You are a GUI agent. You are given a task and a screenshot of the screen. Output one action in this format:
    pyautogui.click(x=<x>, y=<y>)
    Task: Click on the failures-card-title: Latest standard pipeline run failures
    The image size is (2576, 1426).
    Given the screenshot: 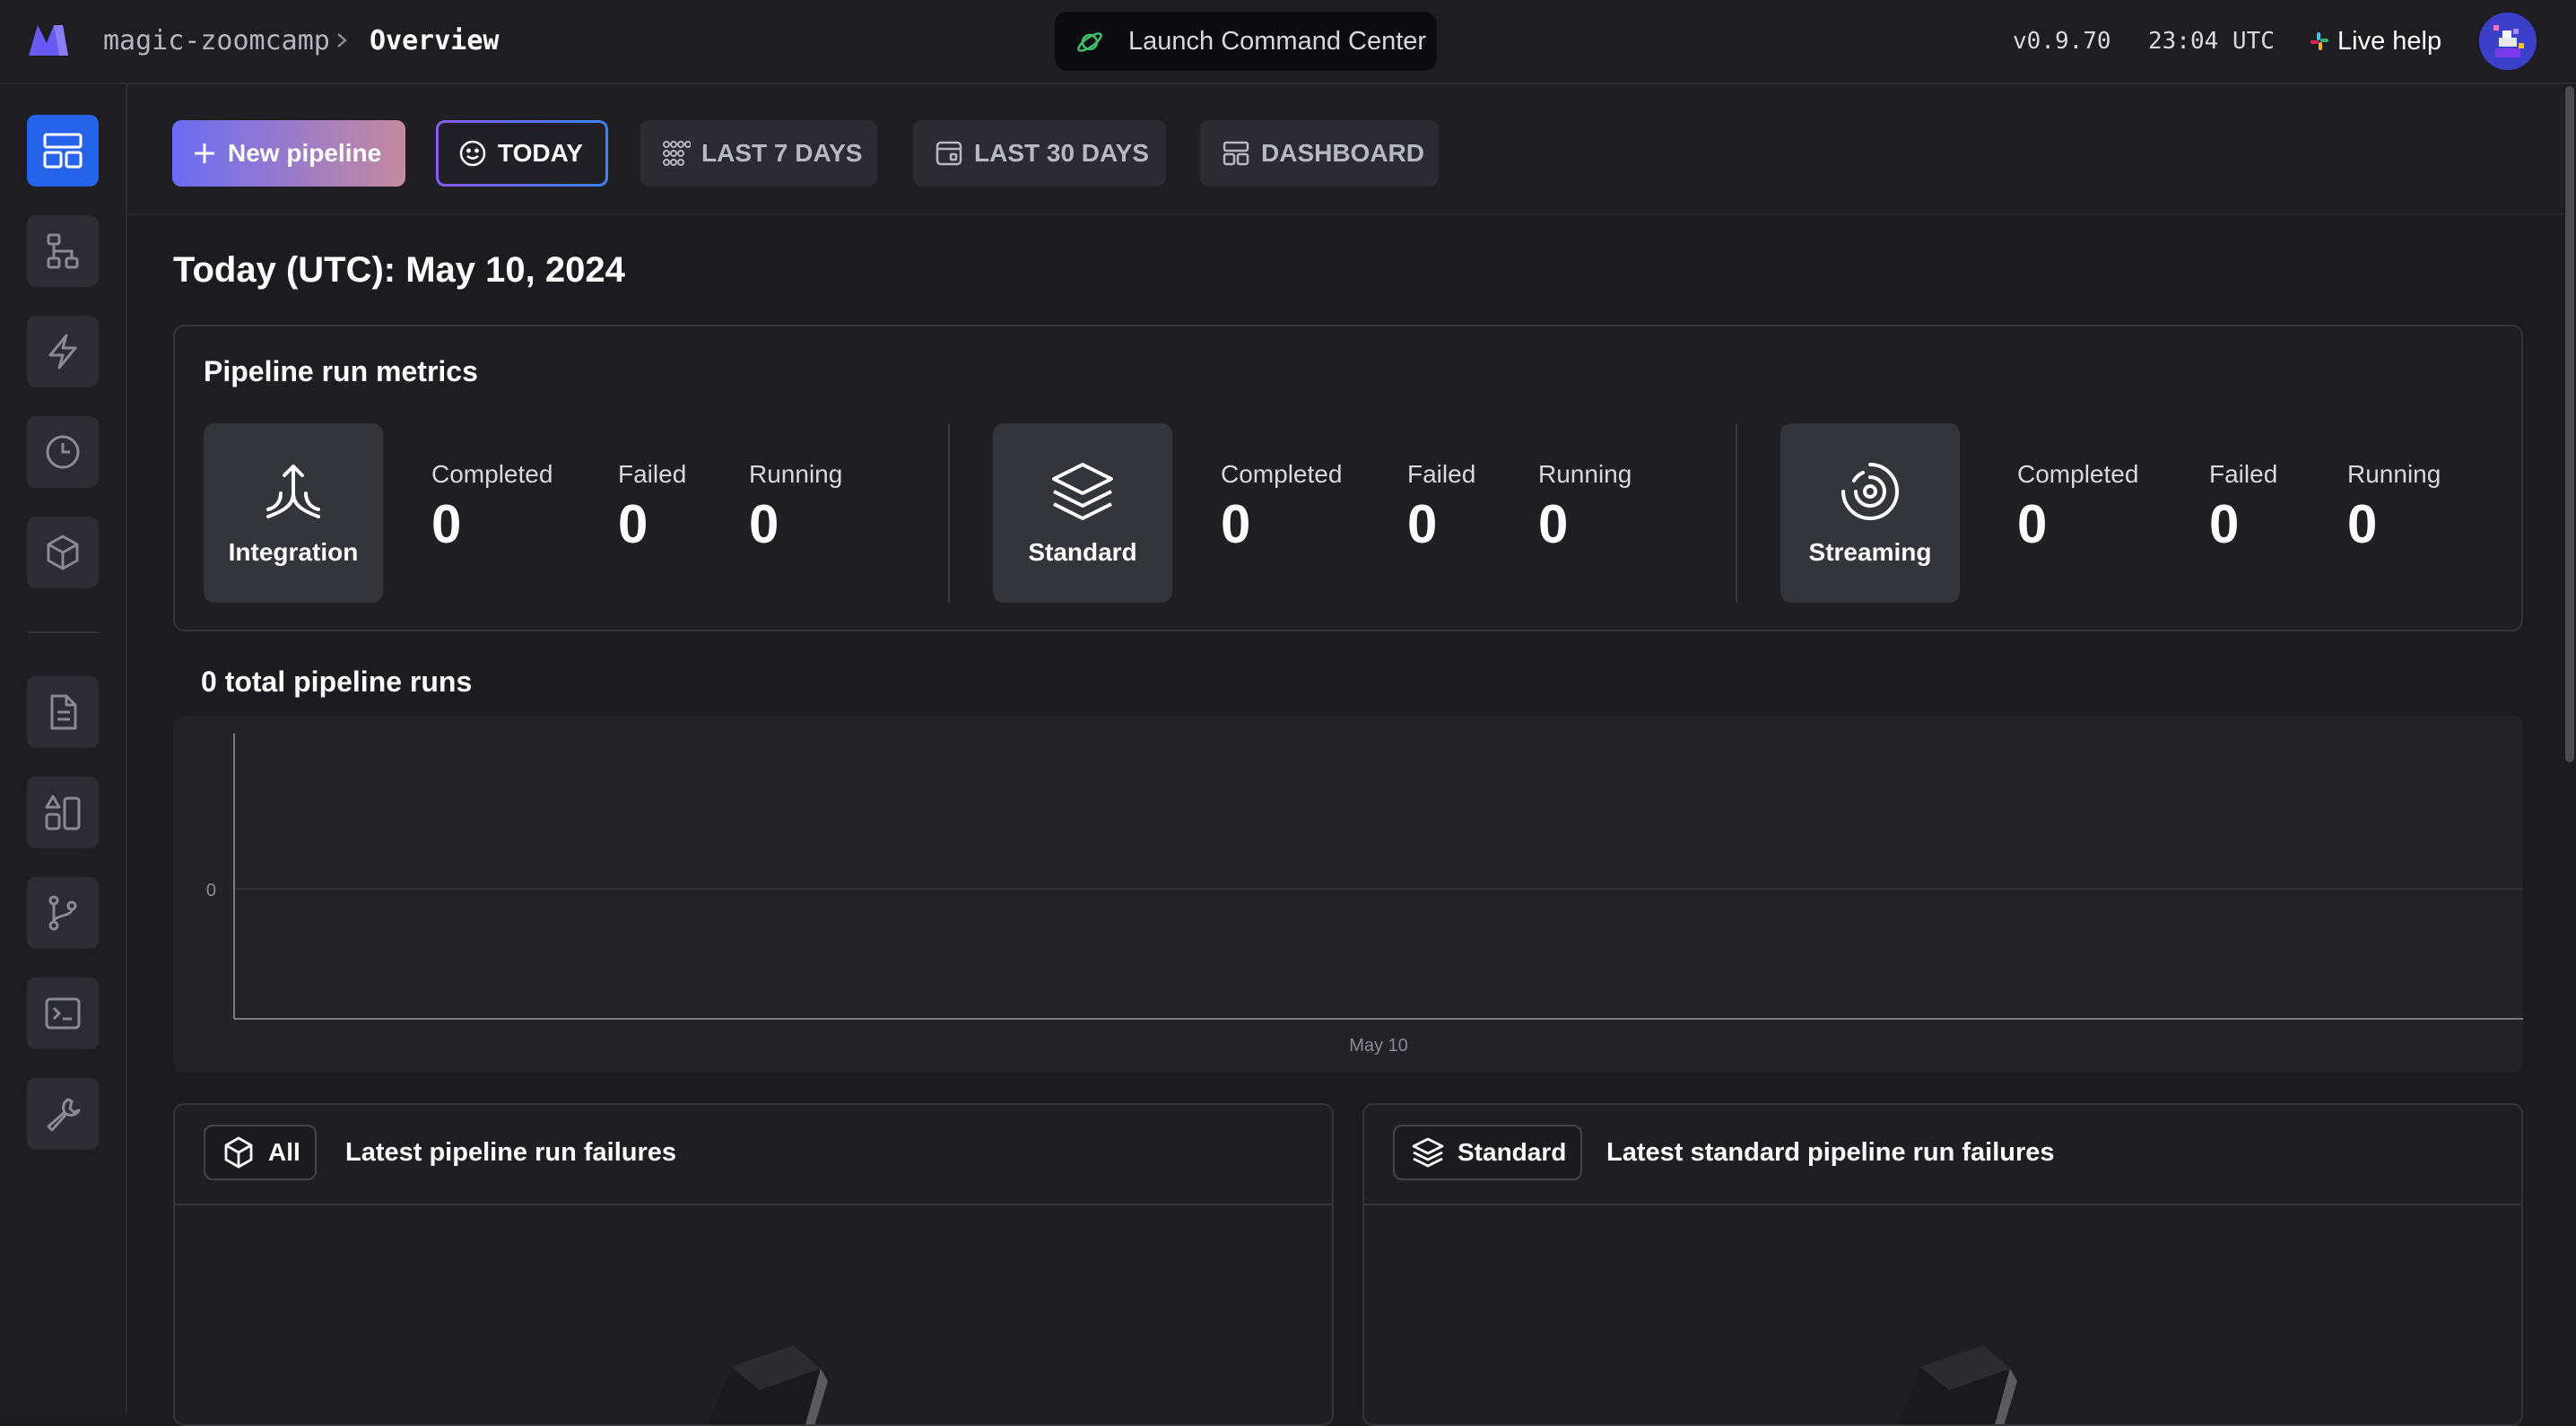 What is the action you would take?
    pyautogui.click(x=1830, y=1152)
    